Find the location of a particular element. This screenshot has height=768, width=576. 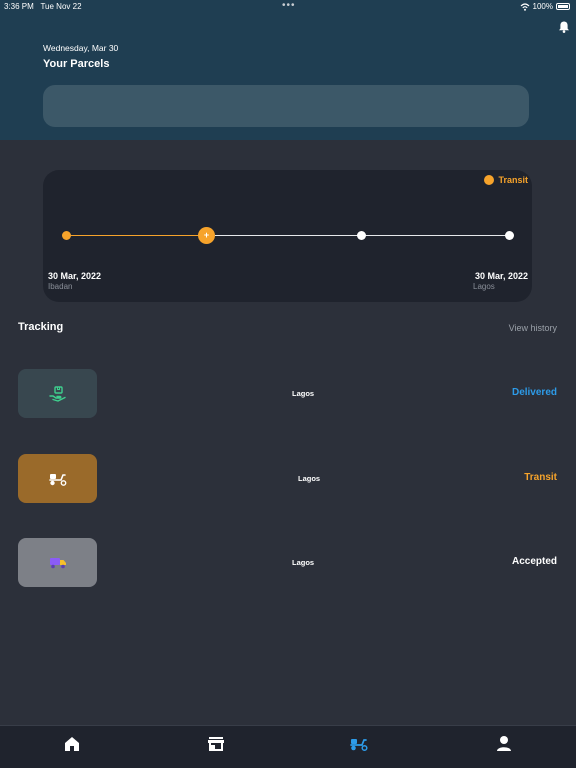

destination-city: Lagos is located at coordinates (484, 286).